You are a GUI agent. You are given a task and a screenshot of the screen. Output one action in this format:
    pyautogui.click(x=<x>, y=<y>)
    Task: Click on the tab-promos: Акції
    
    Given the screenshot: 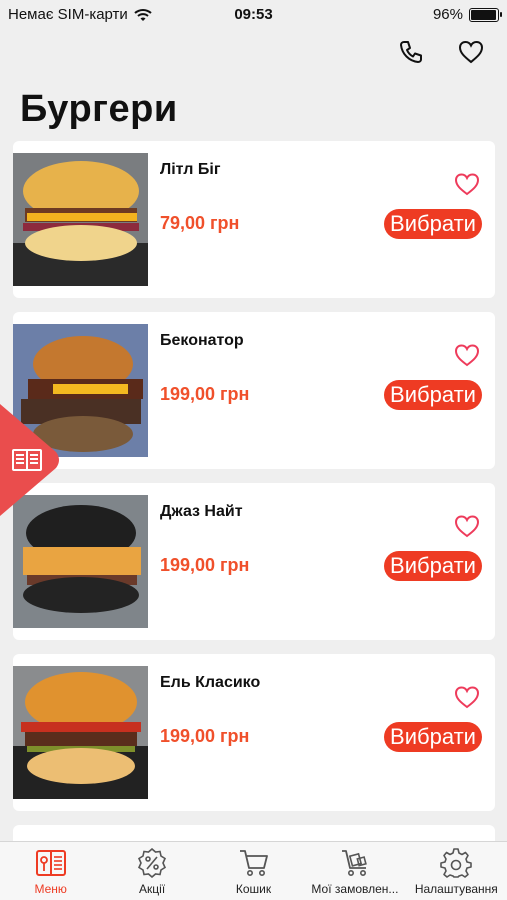 What is the action you would take?
    pyautogui.click(x=151, y=871)
    